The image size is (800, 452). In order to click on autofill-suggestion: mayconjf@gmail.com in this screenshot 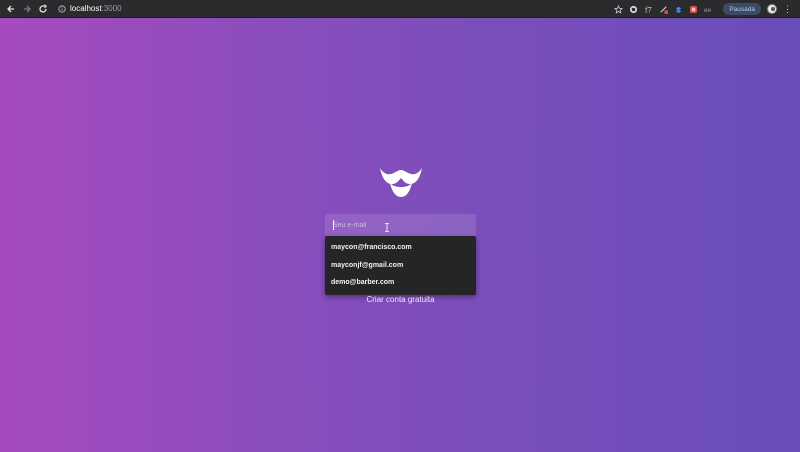, I will do `click(400, 266)`.